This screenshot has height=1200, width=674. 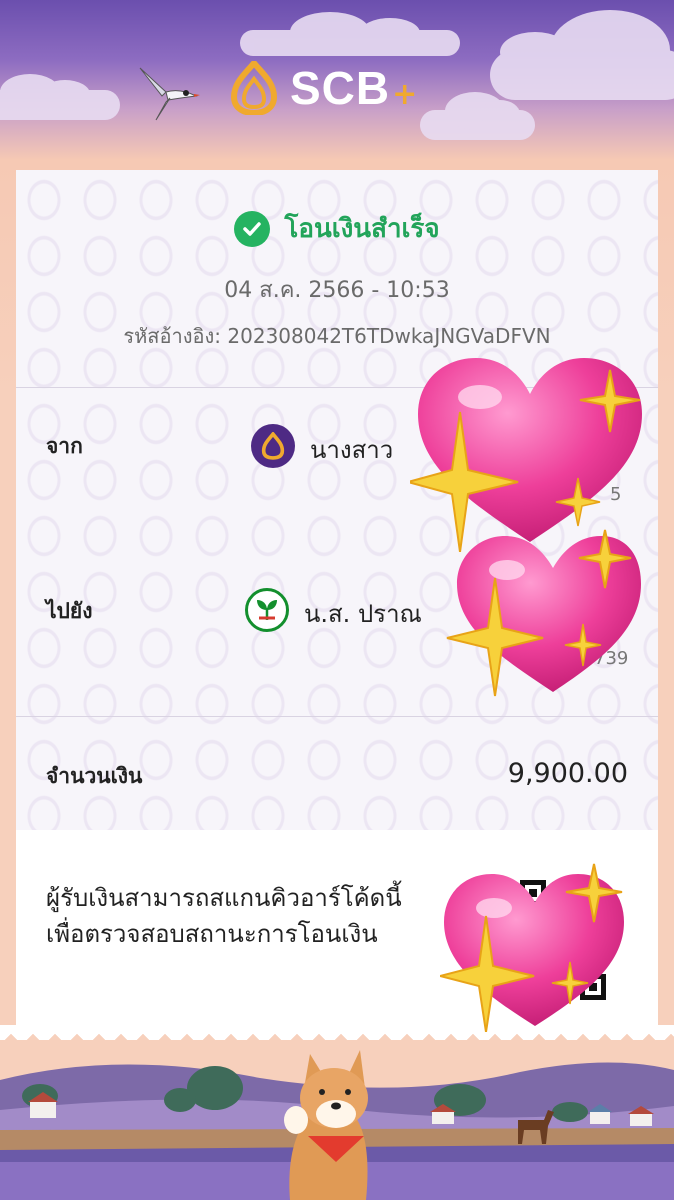 What do you see at coordinates (69, 611) in the screenshot?
I see `to-label: ไปยัง` at bounding box center [69, 611].